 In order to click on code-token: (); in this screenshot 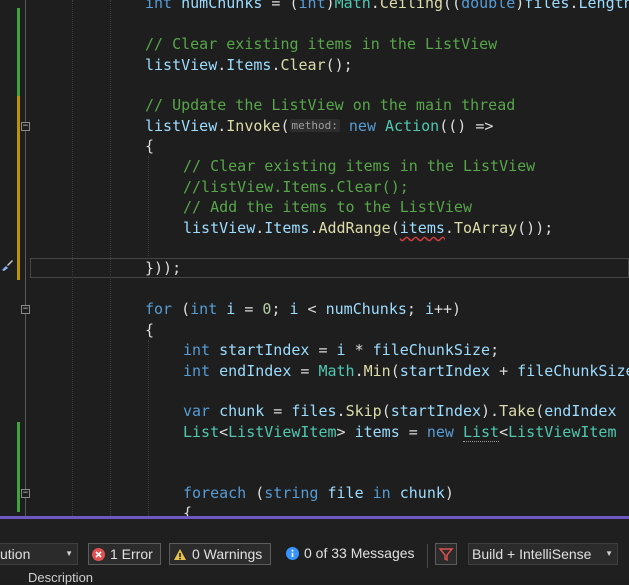, I will do `click(339, 65)`.